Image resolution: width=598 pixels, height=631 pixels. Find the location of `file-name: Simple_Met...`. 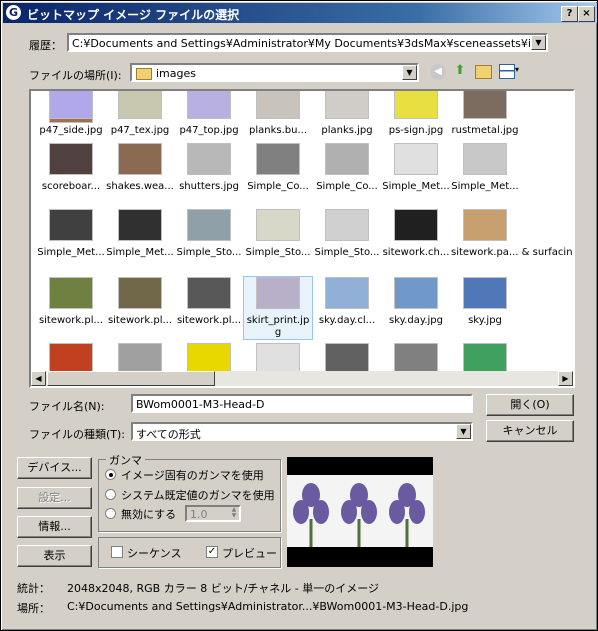

file-name: Simple_Met... is located at coordinates (71, 252).